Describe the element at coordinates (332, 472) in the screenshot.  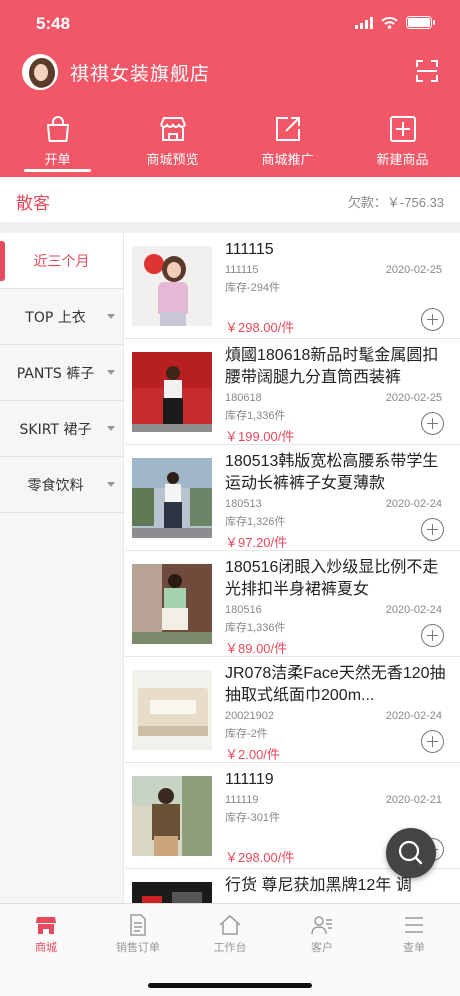
I see `product-name: 180513韩版宽松高腰系带学生运动长裤裤子女夏薄款` at that location.